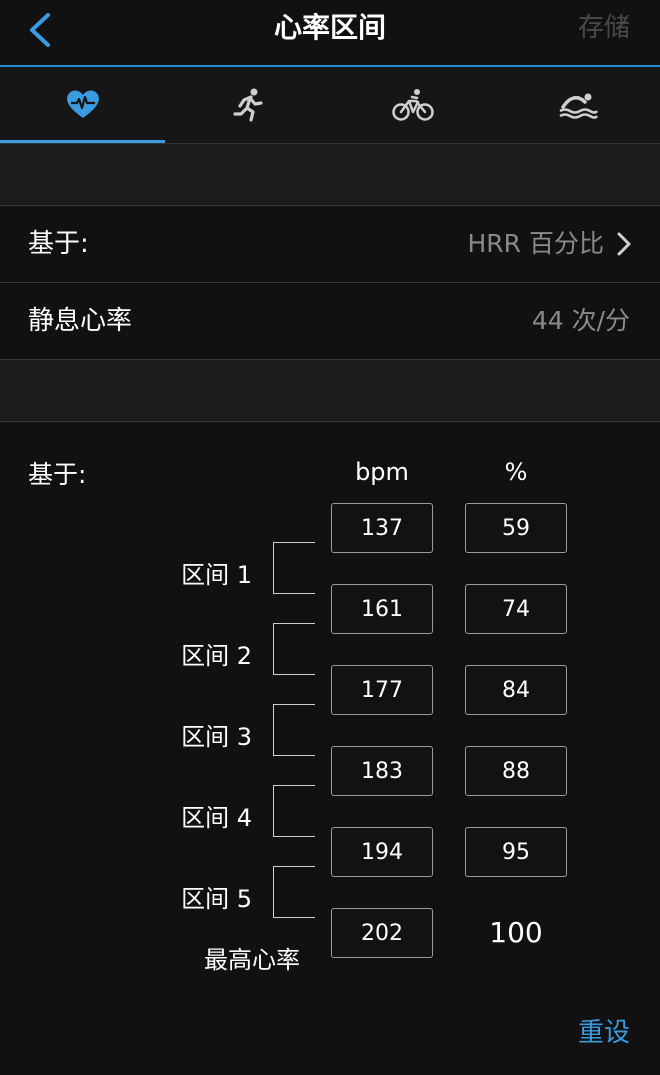 This screenshot has height=1075, width=660. I want to click on zone-bpm-field: 183, so click(382, 771).